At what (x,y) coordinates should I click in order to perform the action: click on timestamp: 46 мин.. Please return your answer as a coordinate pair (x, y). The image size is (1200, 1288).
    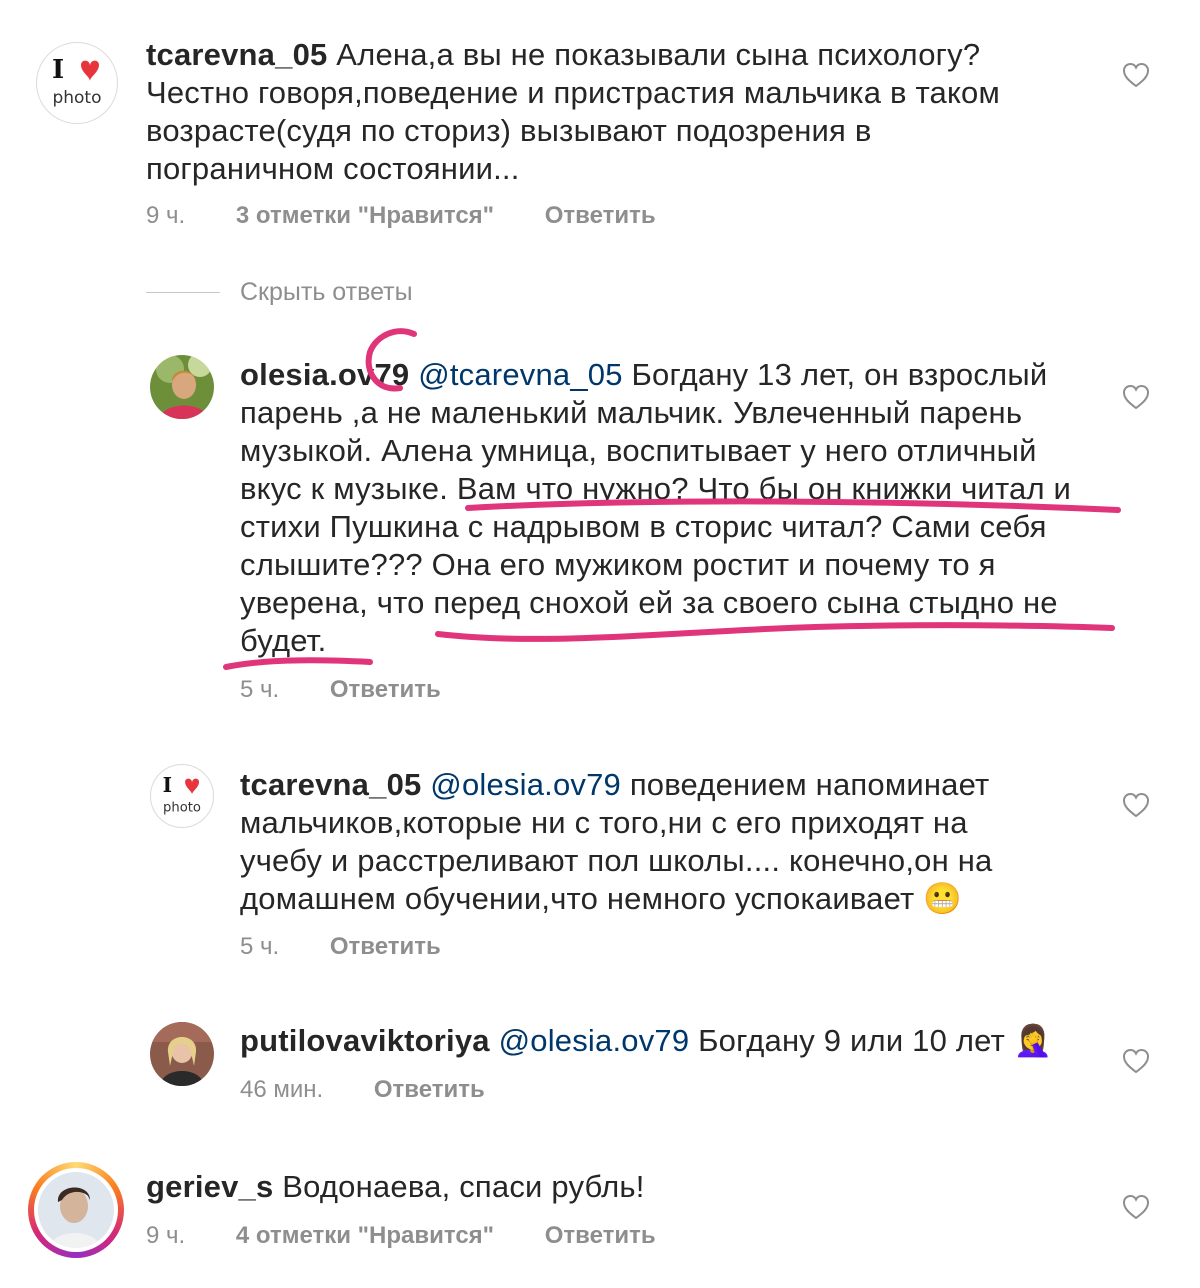
    Looking at the image, I should click on (282, 1089).